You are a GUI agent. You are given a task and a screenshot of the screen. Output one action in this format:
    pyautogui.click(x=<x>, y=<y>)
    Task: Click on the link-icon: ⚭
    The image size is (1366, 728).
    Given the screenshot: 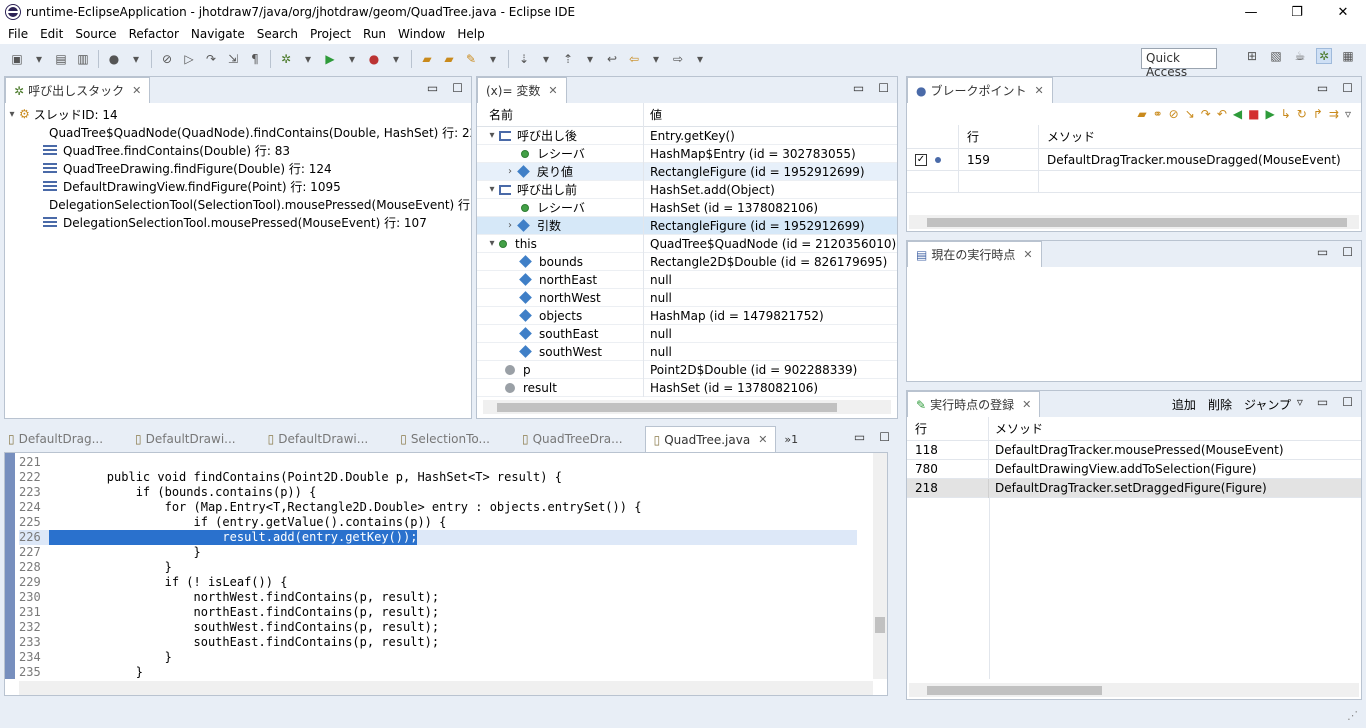 What is the action you would take?
    pyautogui.click(x=1158, y=114)
    